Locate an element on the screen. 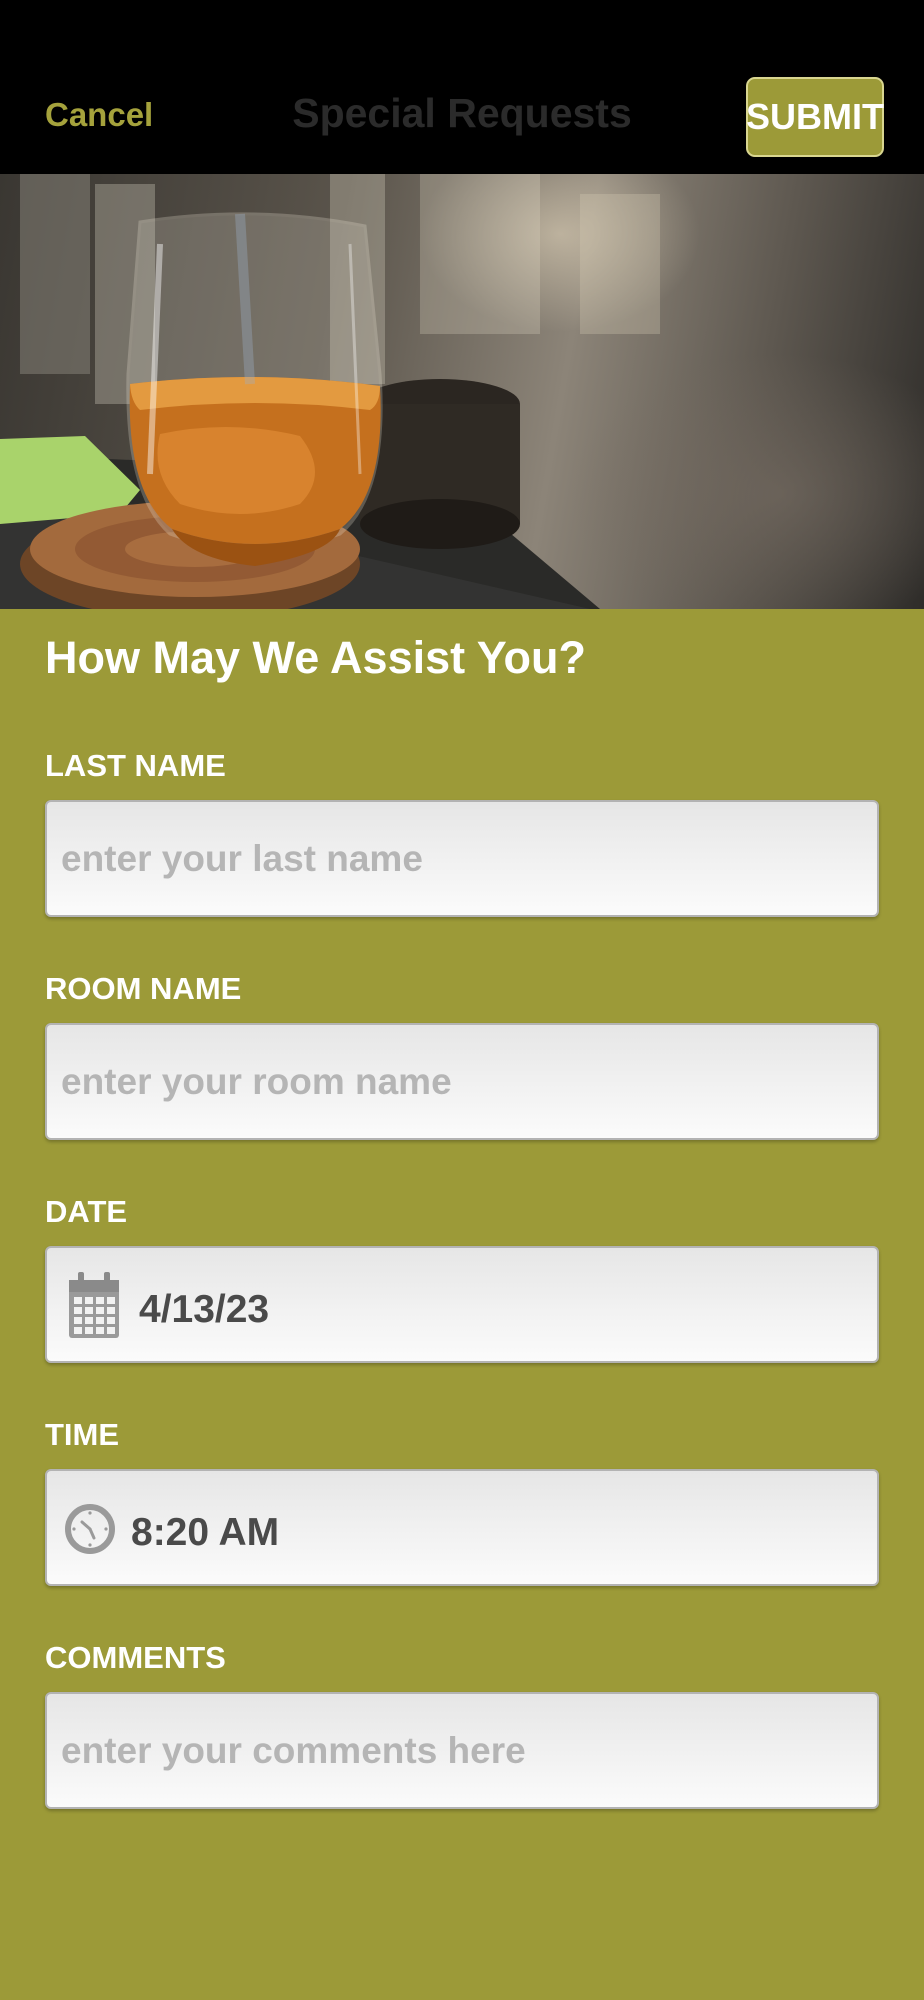 The image size is (924, 2000). comments-field is located at coordinates (462, 1750).